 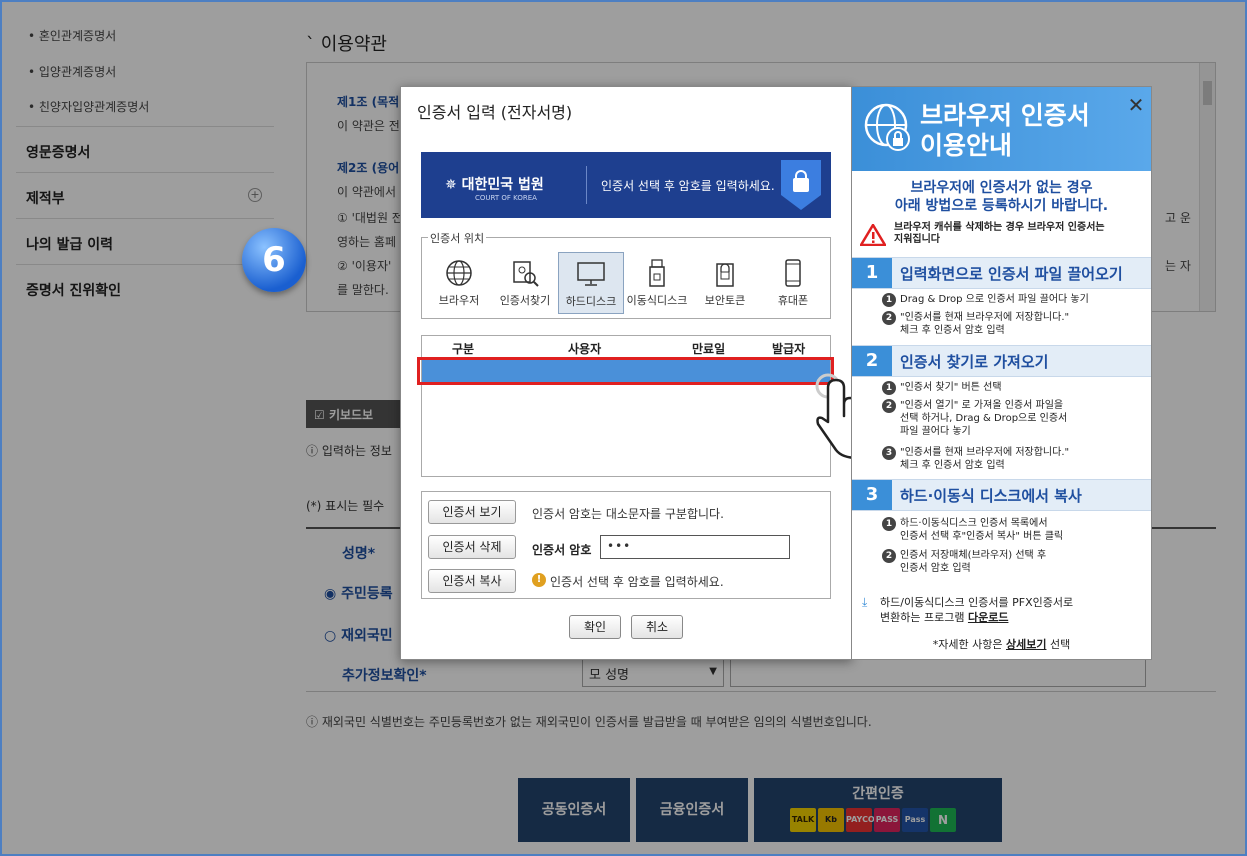 I want to click on cert-search-icon, so click(x=526, y=274).